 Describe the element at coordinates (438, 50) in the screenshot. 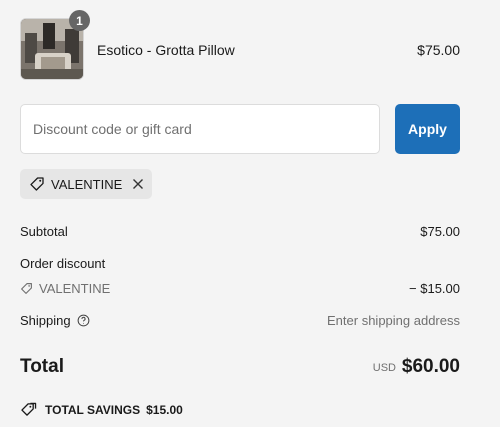

I see `product-price: $75.00` at that location.